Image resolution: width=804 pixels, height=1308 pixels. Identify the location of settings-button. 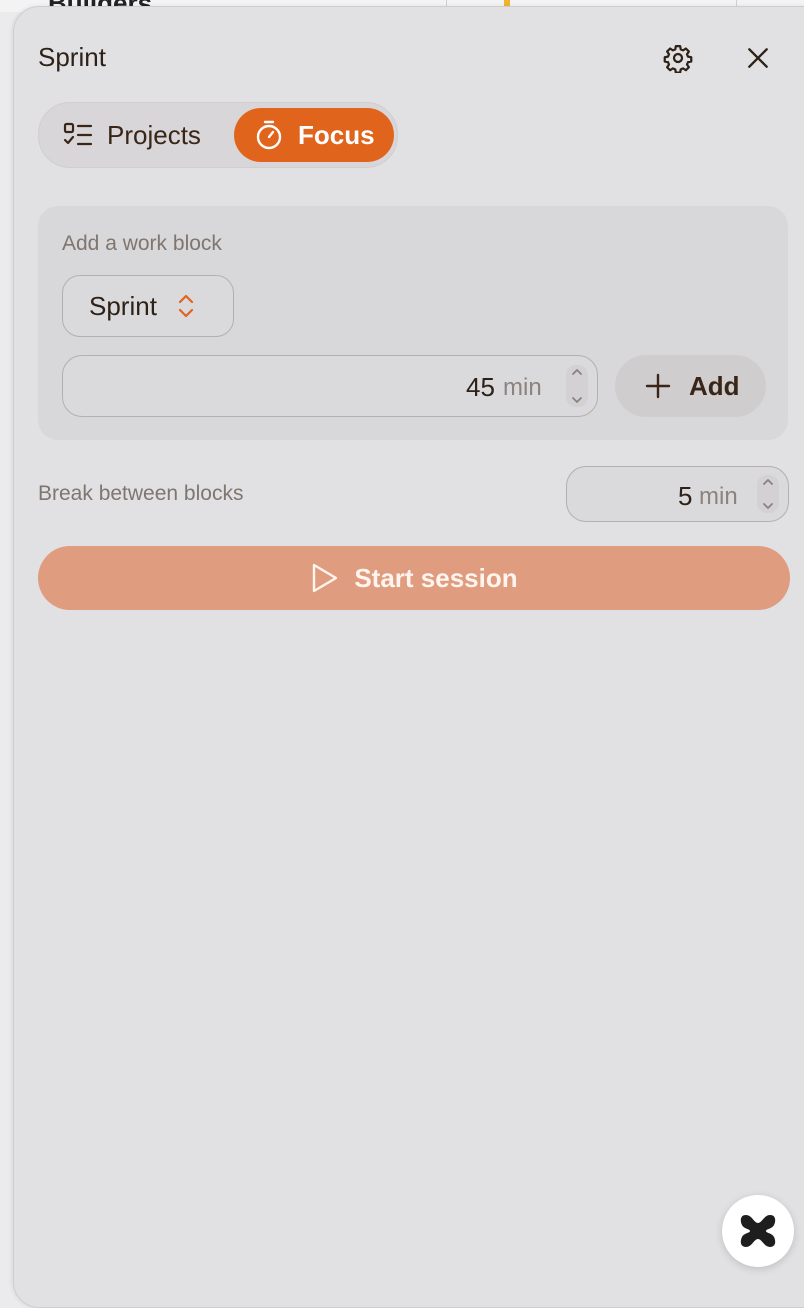
(678, 58).